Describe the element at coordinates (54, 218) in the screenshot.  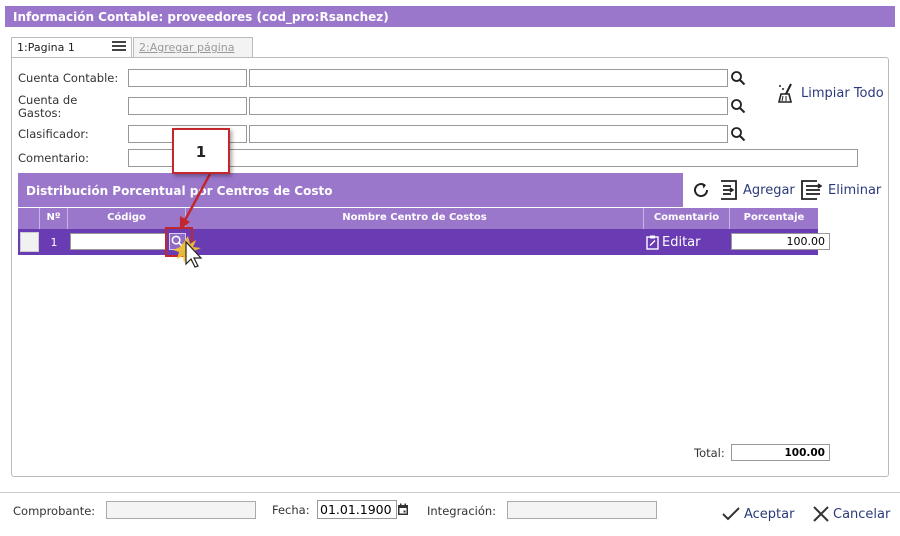
I see `header-numero: Nº` at that location.